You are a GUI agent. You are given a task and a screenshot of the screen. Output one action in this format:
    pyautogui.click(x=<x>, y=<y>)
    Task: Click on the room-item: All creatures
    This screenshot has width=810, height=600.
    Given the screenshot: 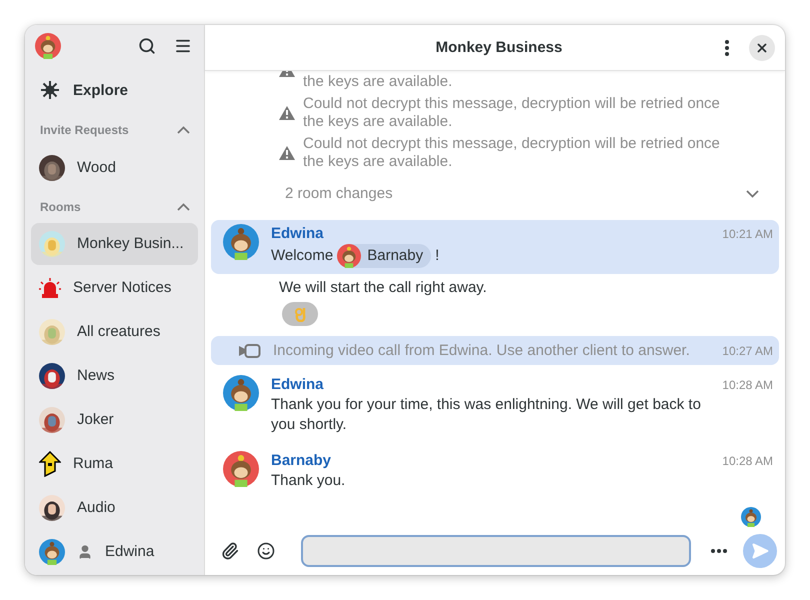 What is the action you would take?
    pyautogui.click(x=114, y=331)
    